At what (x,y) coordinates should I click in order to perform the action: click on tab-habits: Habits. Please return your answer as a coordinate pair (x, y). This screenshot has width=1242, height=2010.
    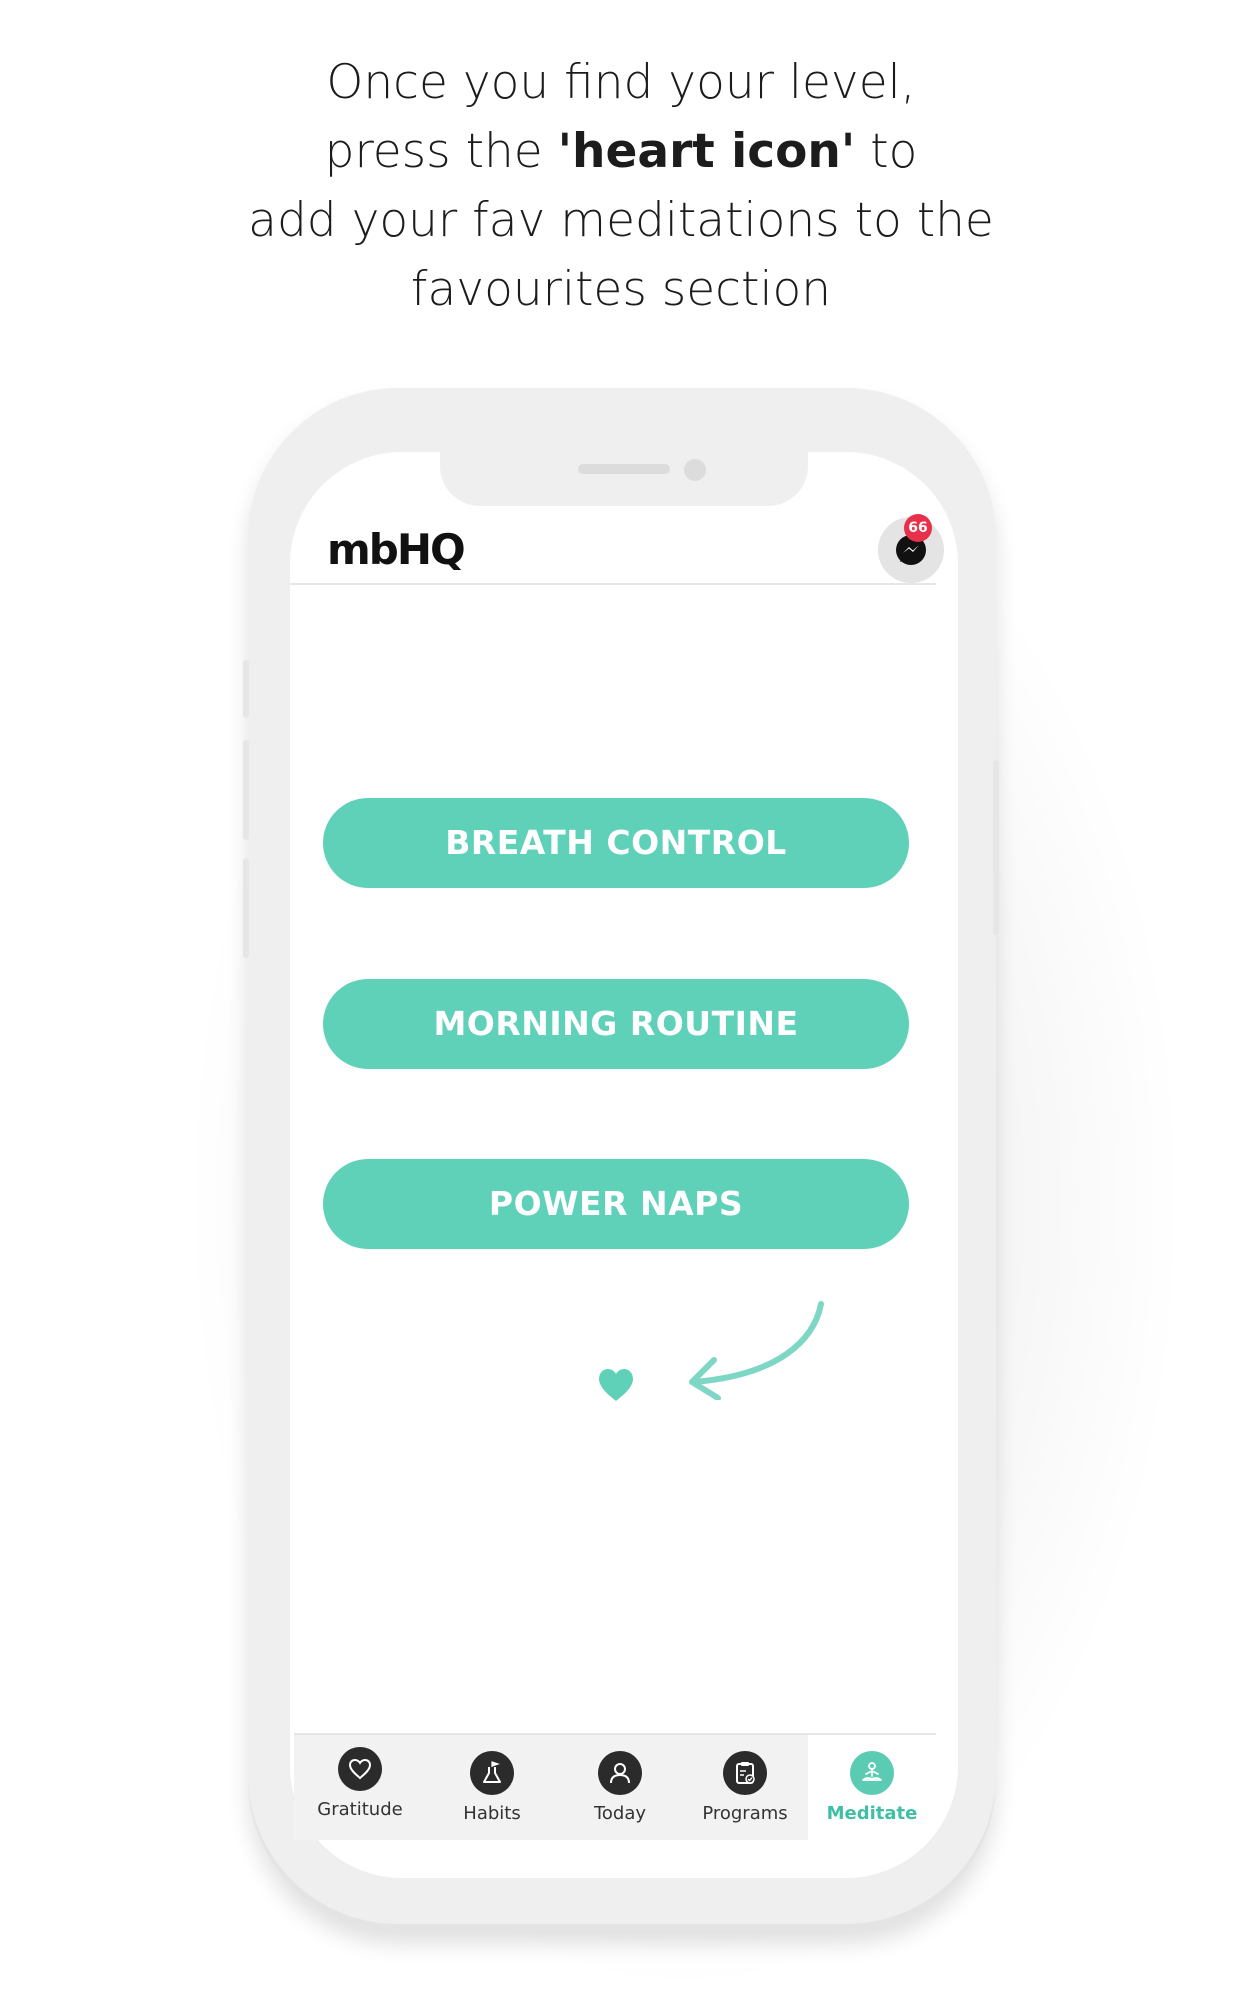
    Looking at the image, I should click on (492, 1787).